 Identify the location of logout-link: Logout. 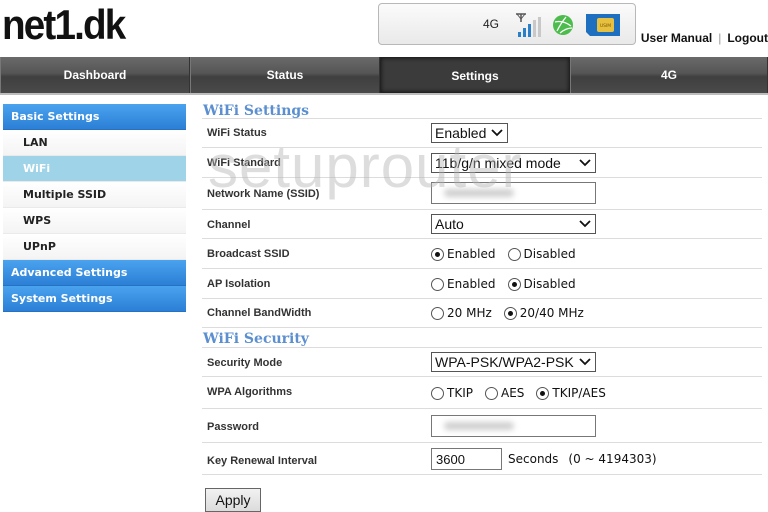
(747, 38).